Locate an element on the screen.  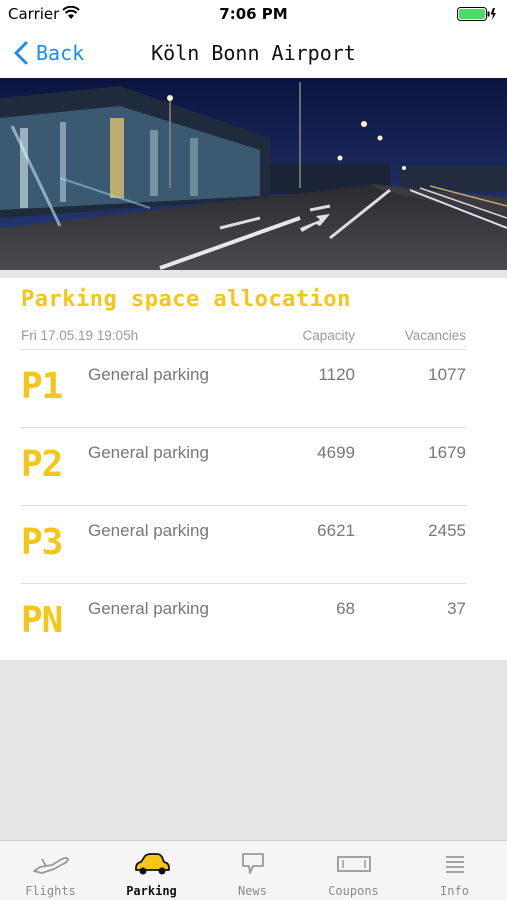
parking-code: P1 is located at coordinates (42, 386).